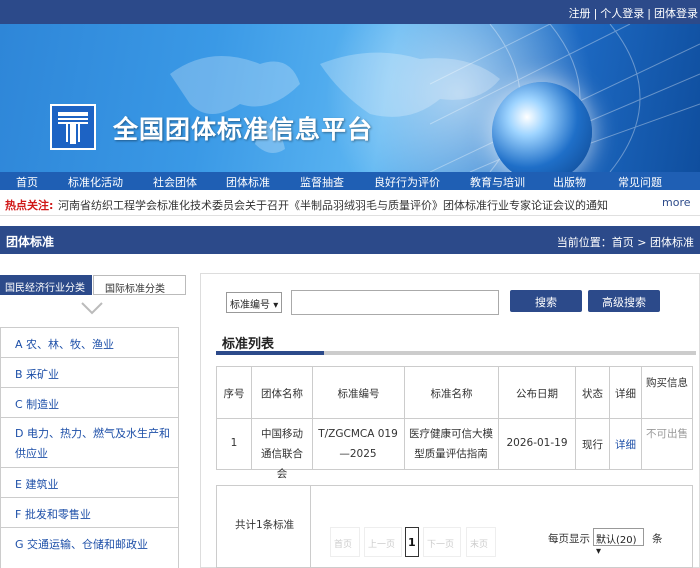 The image size is (700, 568). Describe the element at coordinates (624, 301) in the screenshot. I see `advanced-search-button: 高级搜索` at that location.